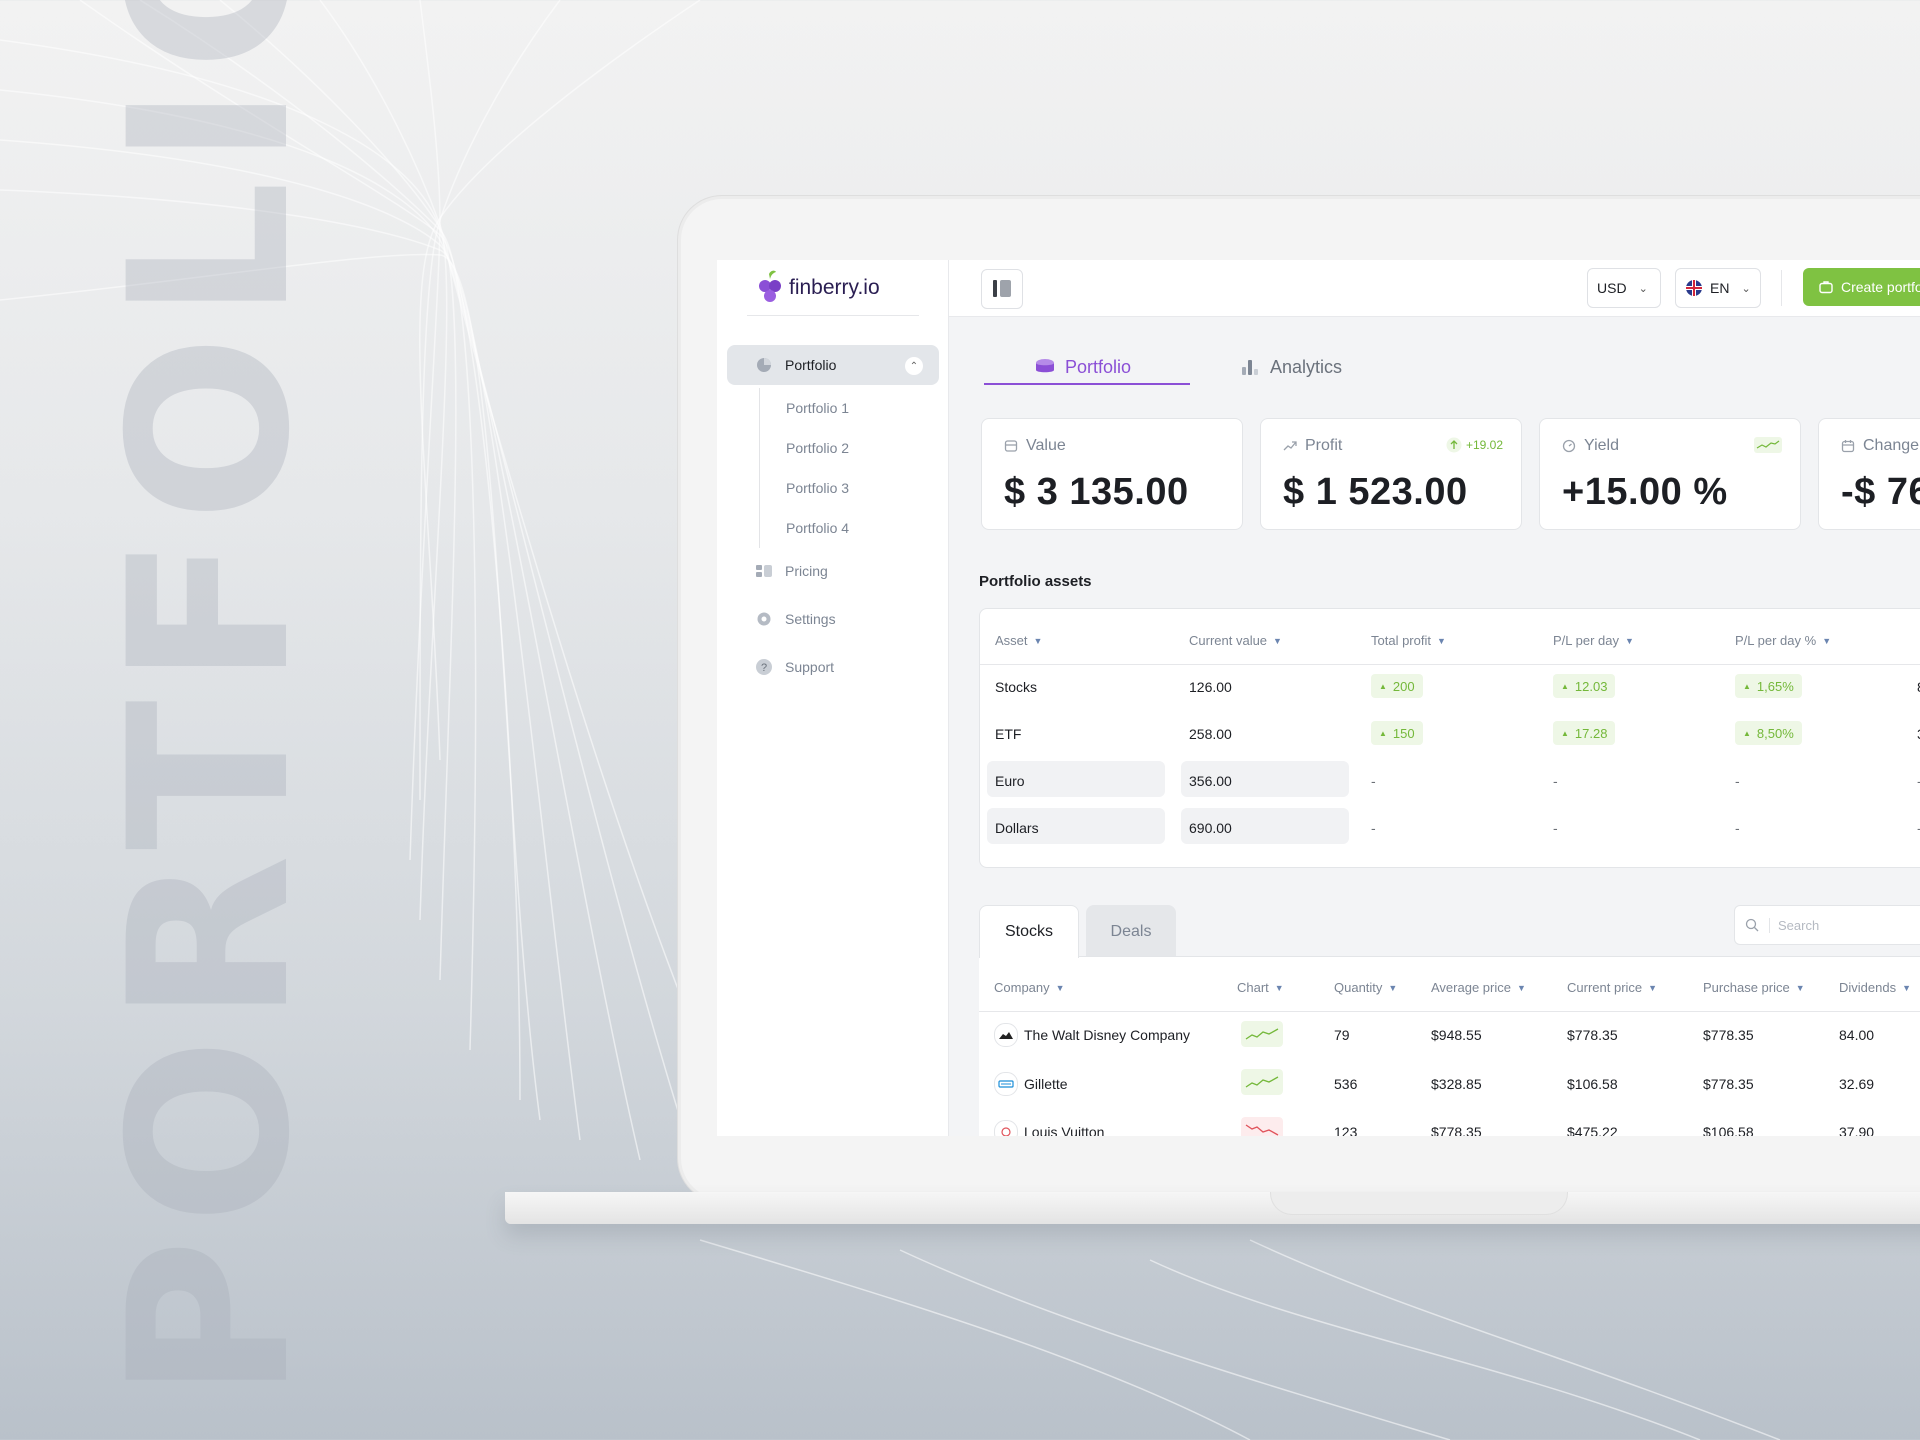 The image size is (1920, 1440). What do you see at coordinates (1754, 987) in the screenshot?
I see `column-header-purchase-price: Purchase price ▼` at bounding box center [1754, 987].